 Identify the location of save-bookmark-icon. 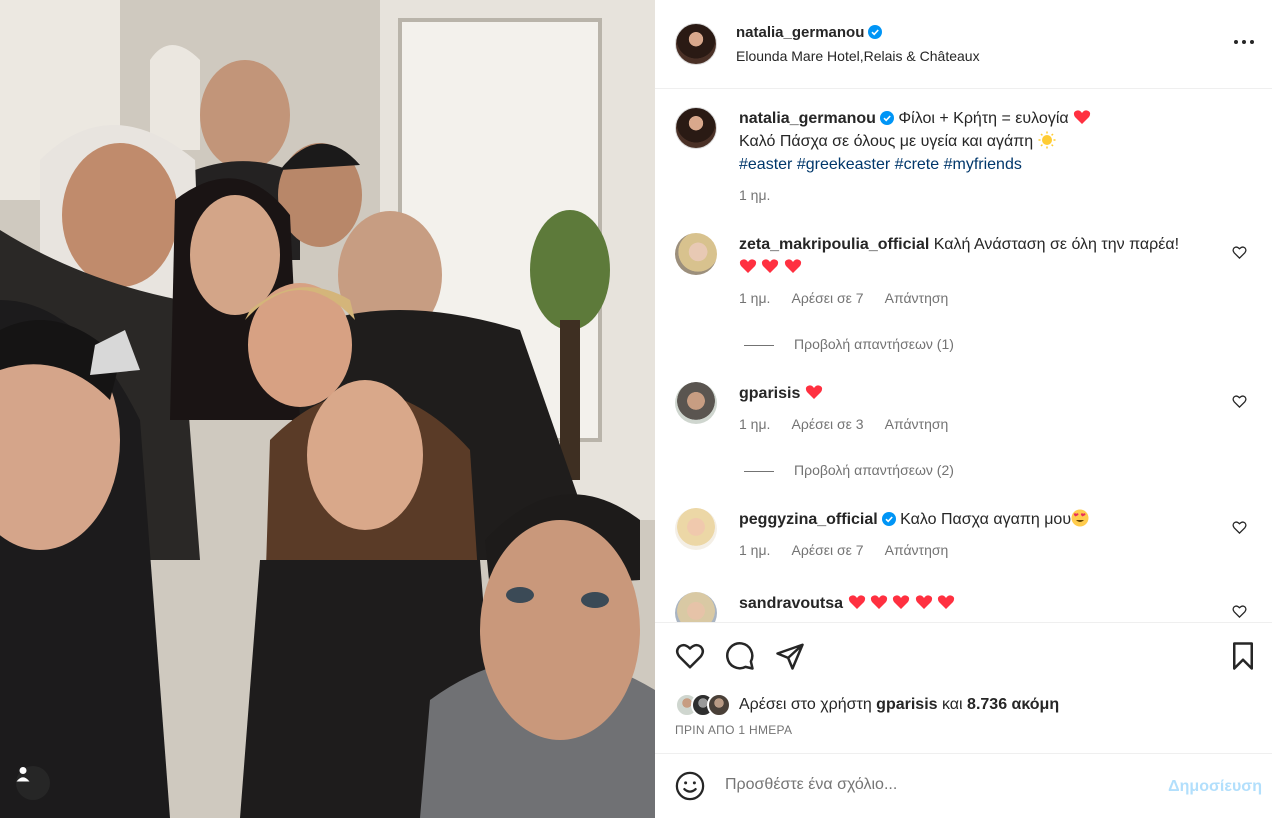
(1243, 656).